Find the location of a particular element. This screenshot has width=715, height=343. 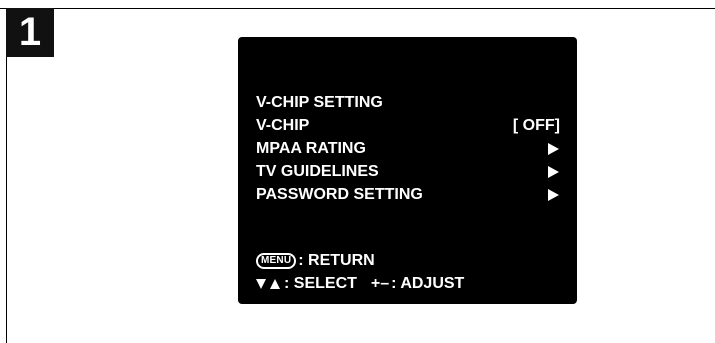

down-triangle-icon is located at coordinates (261, 283).